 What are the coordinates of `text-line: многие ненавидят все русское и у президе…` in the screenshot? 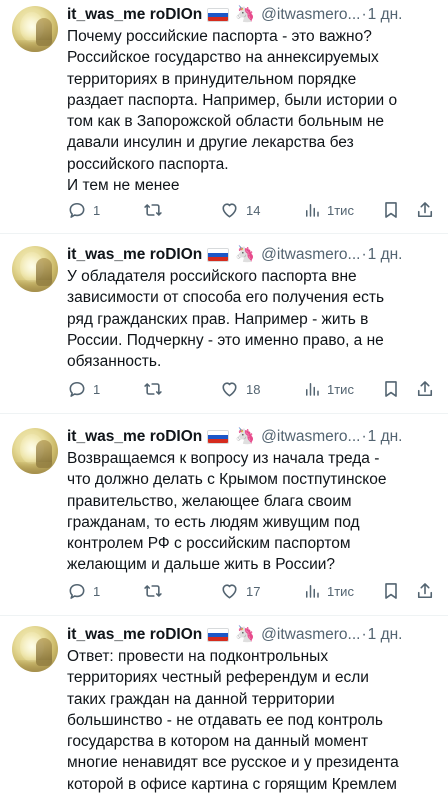 It's located at (233, 763).